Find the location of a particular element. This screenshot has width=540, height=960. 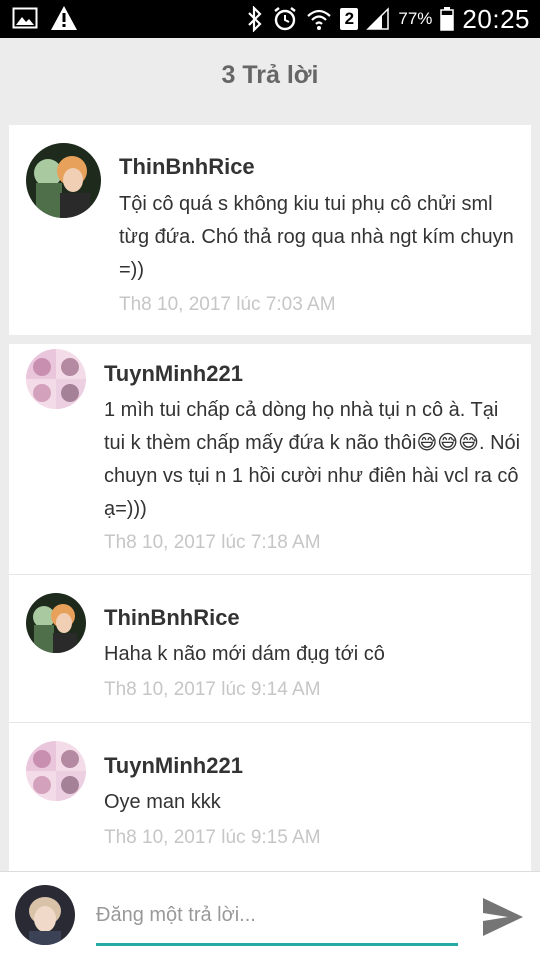

battery-icon is located at coordinates (447, 19).